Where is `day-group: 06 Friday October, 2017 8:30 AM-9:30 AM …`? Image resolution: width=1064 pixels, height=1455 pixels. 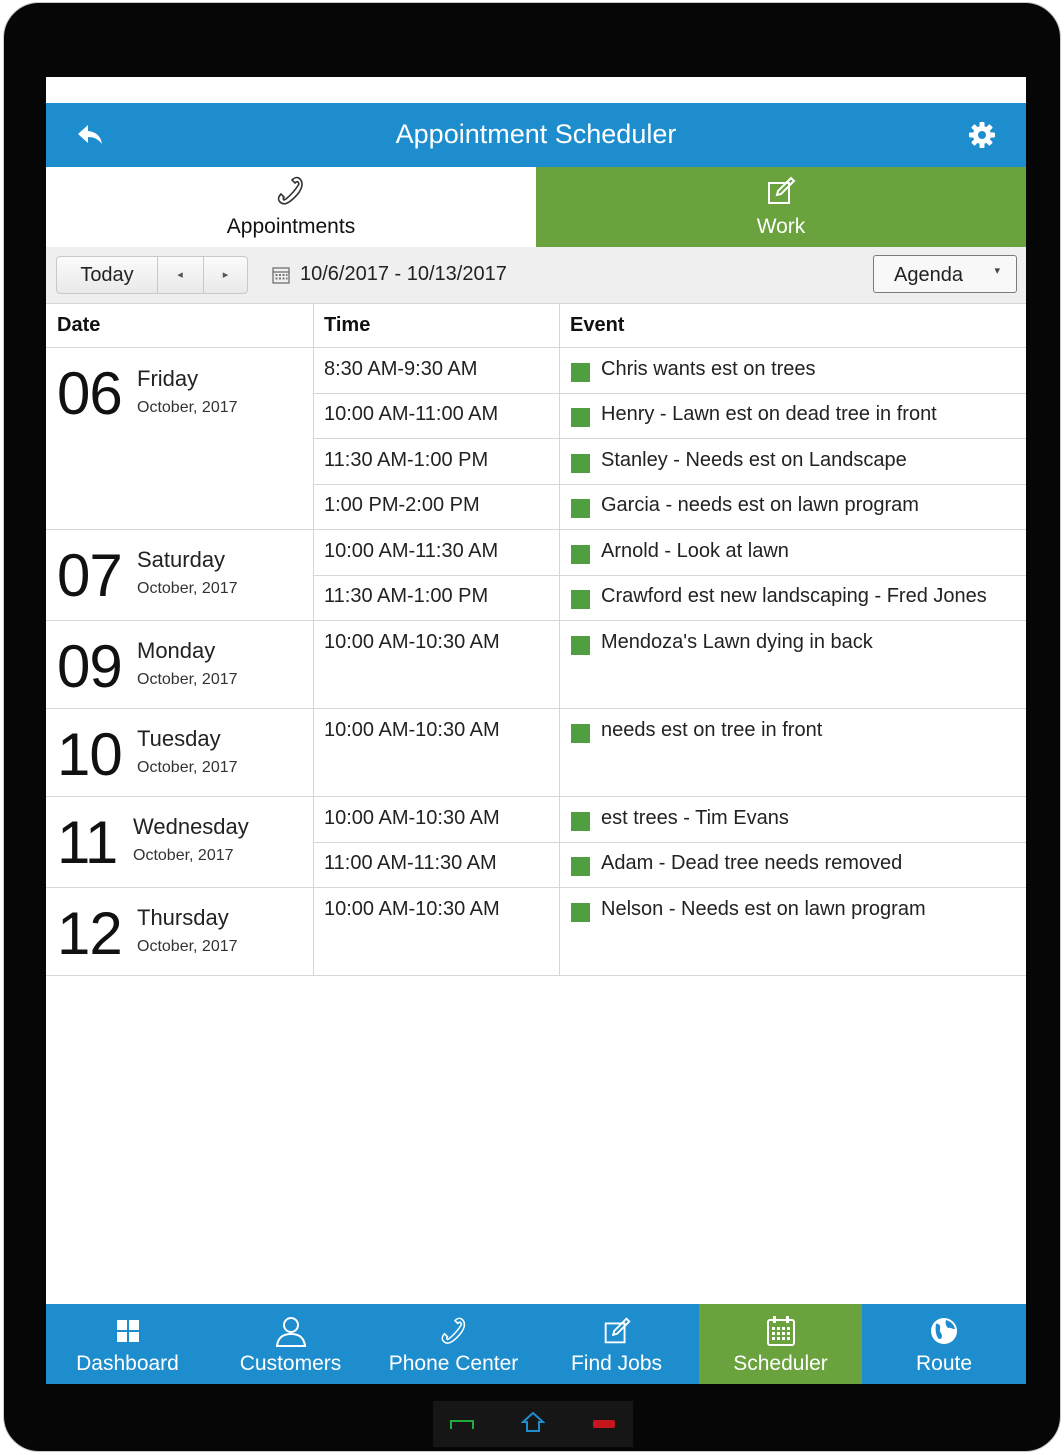
day-group: 06 Friday October, 2017 8:30 AM-9:30 AM … is located at coordinates (536, 439).